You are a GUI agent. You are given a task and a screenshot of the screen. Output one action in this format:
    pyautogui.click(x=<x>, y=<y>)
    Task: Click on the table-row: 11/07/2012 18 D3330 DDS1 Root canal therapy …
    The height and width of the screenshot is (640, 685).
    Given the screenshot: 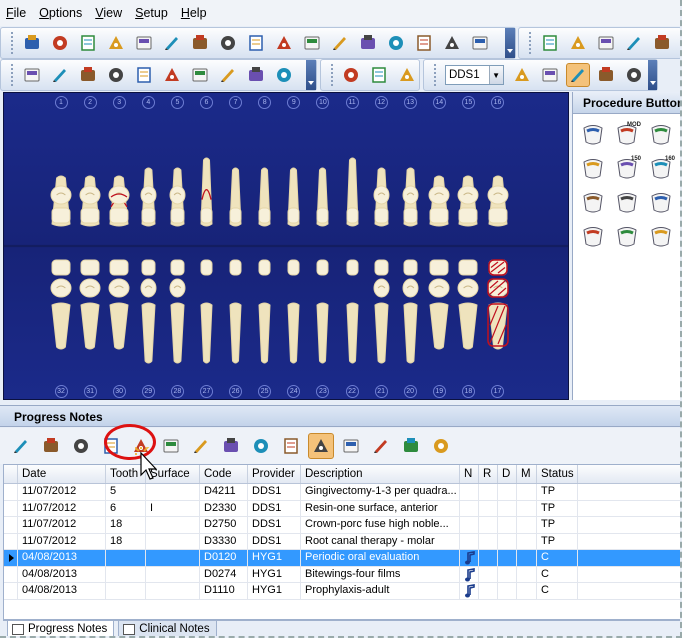 What is the action you would take?
    pyautogui.click(x=342, y=541)
    